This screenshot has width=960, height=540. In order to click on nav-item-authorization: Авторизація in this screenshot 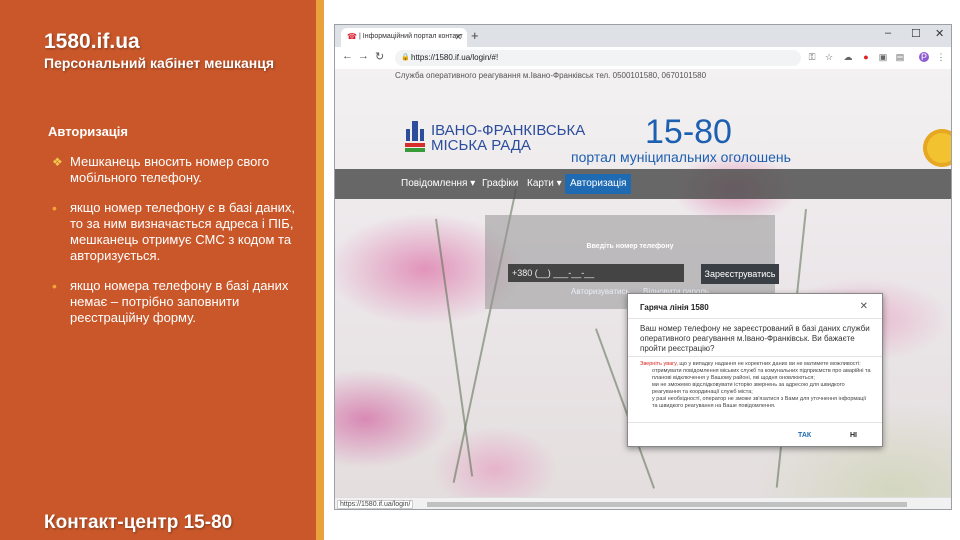, I will do `click(598, 184)`.